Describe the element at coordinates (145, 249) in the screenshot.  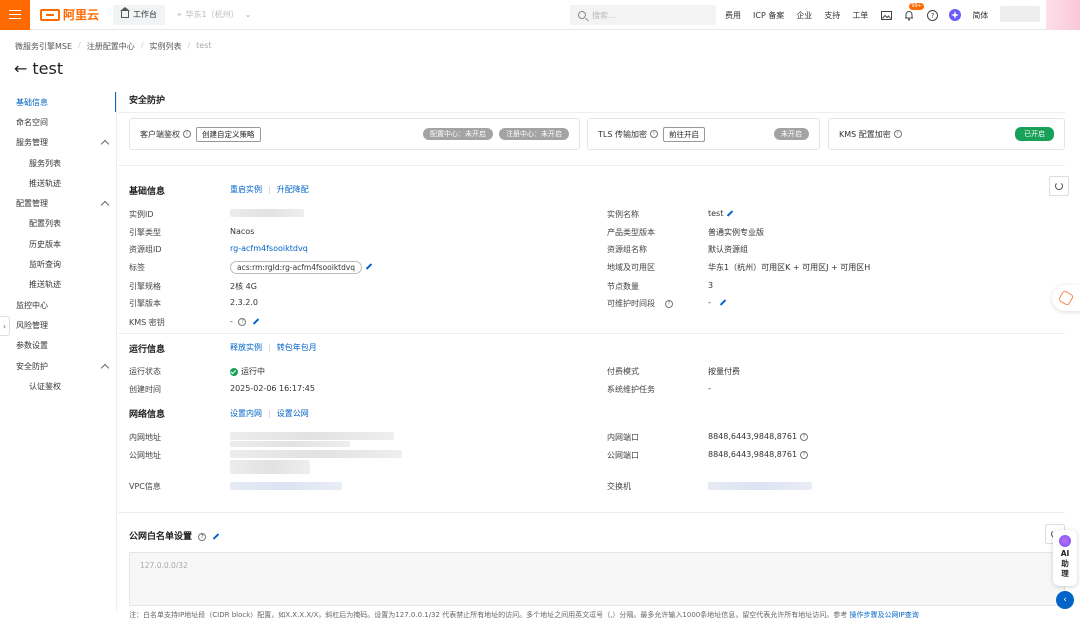
I see `field-label-resource-group-id: 资源组ID` at that location.